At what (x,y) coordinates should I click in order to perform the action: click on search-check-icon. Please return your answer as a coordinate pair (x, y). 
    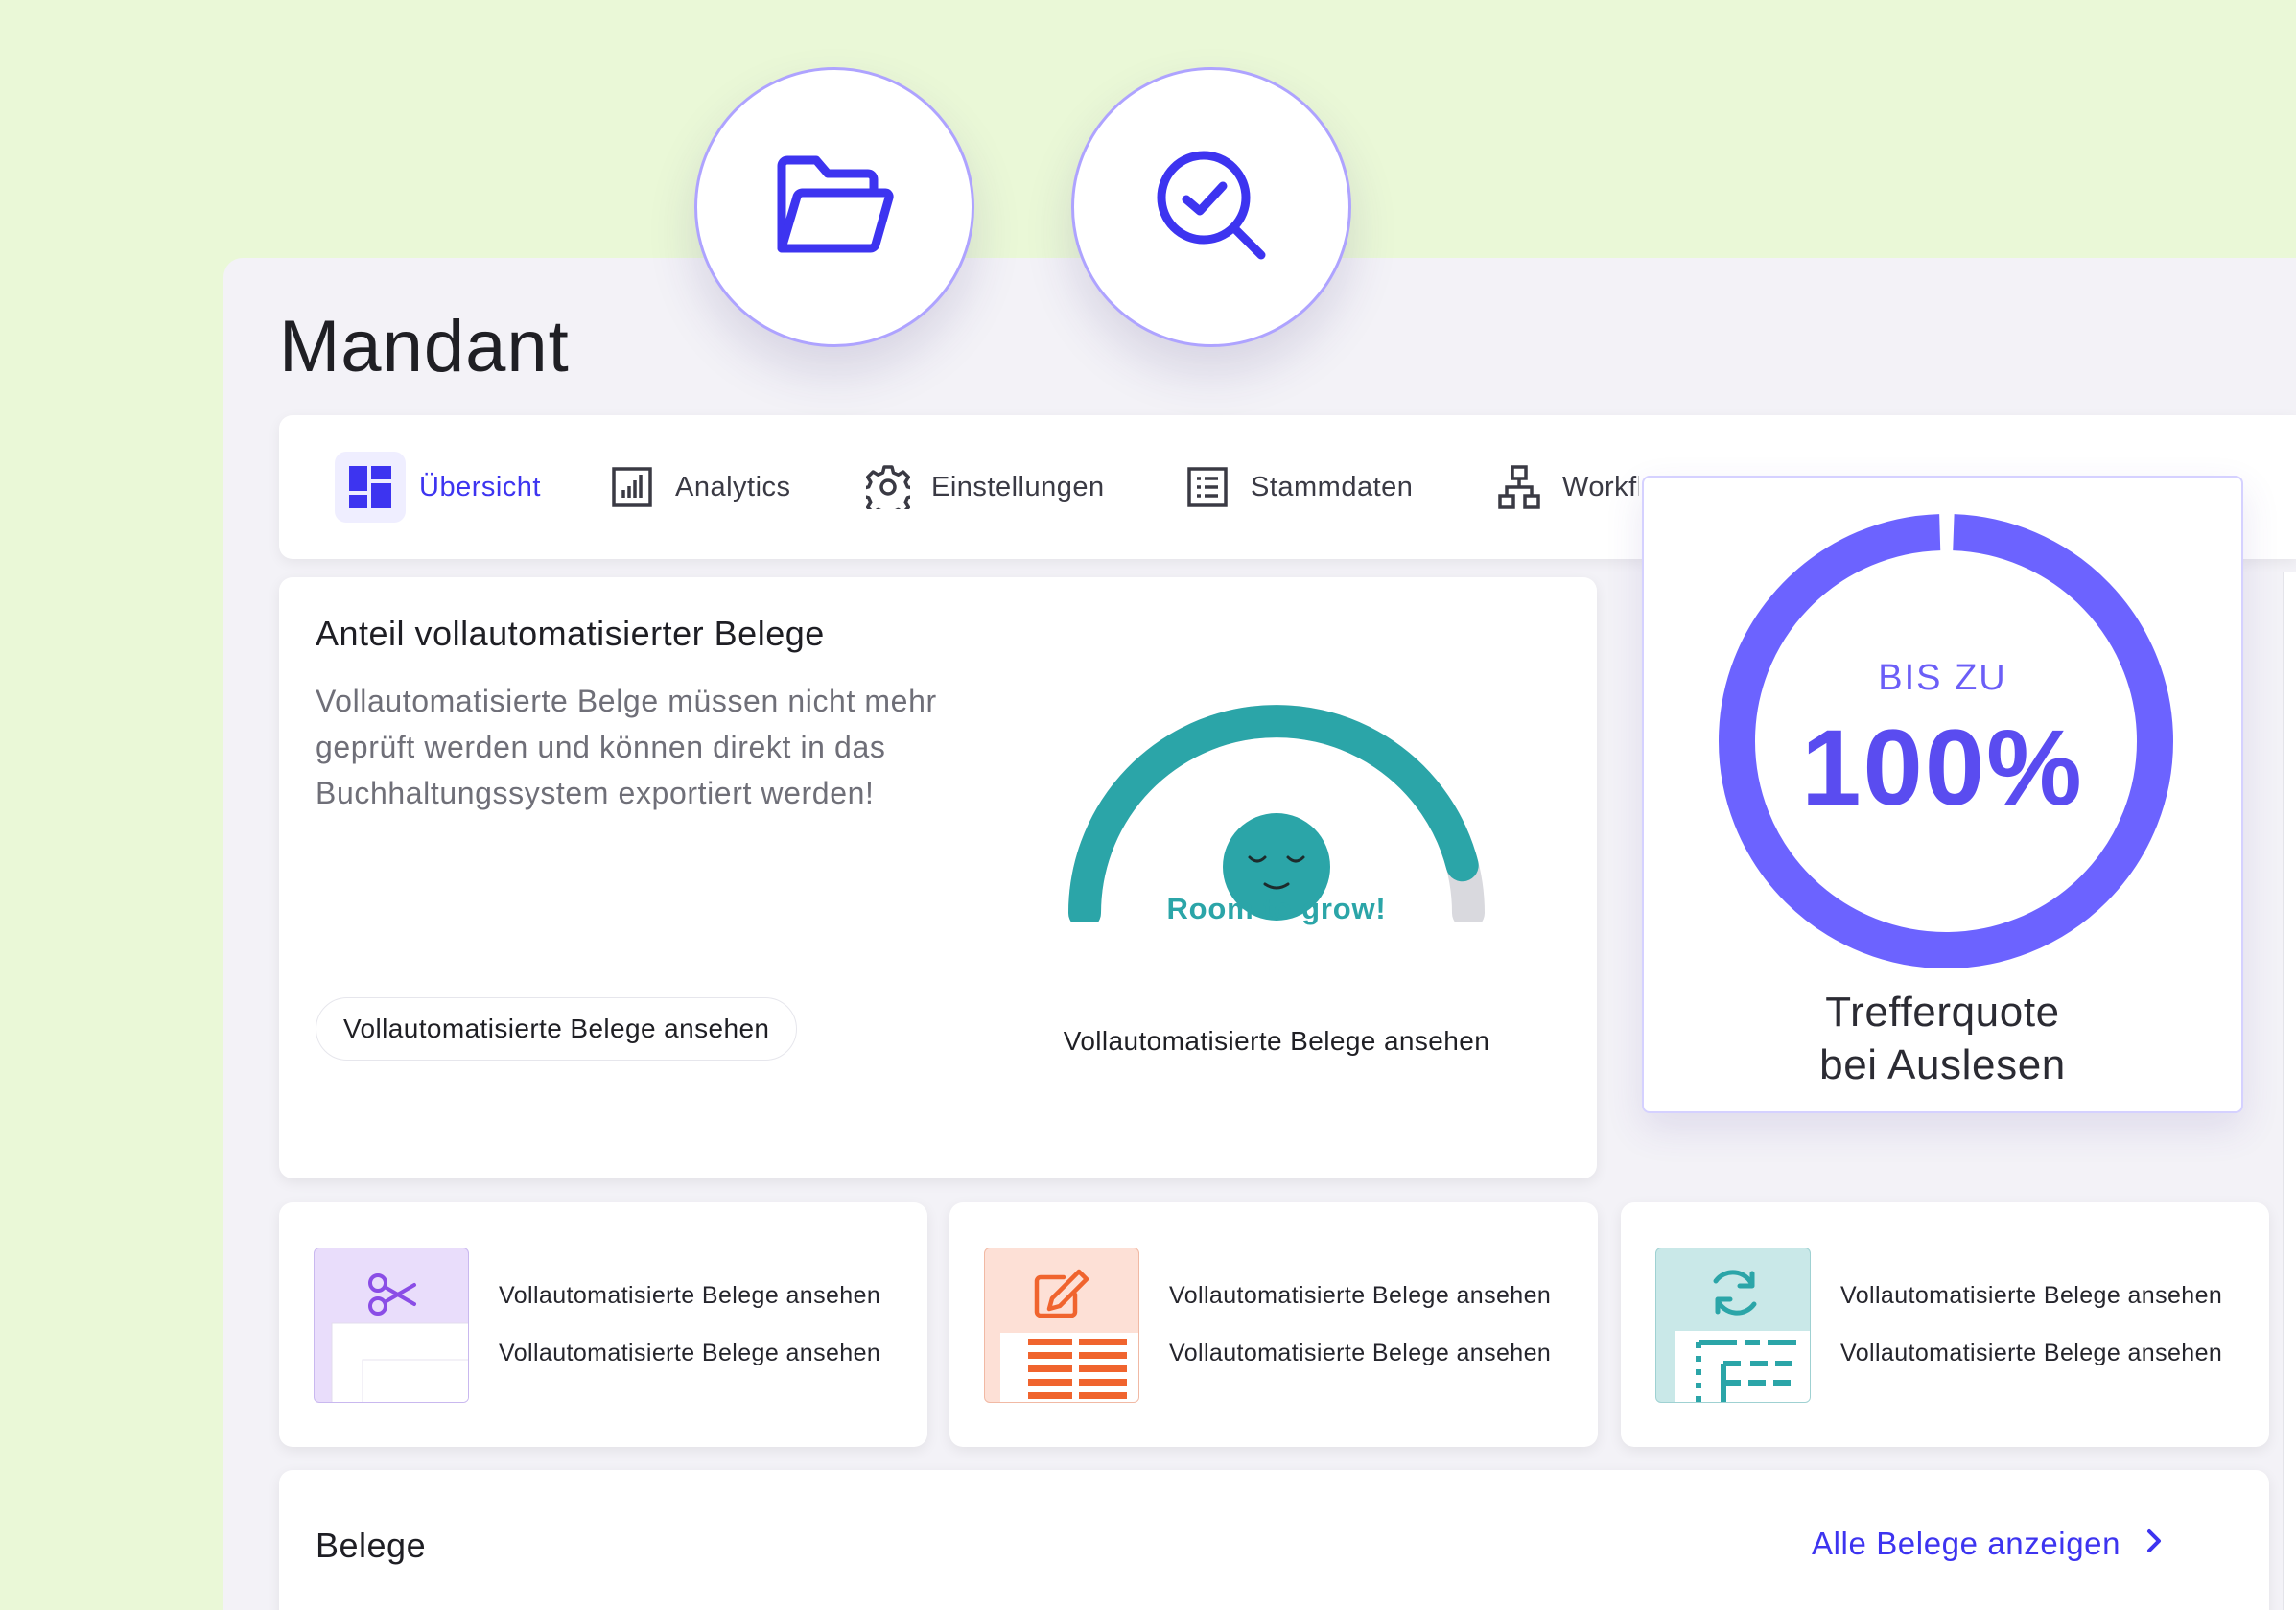
    Looking at the image, I should click on (1211, 208).